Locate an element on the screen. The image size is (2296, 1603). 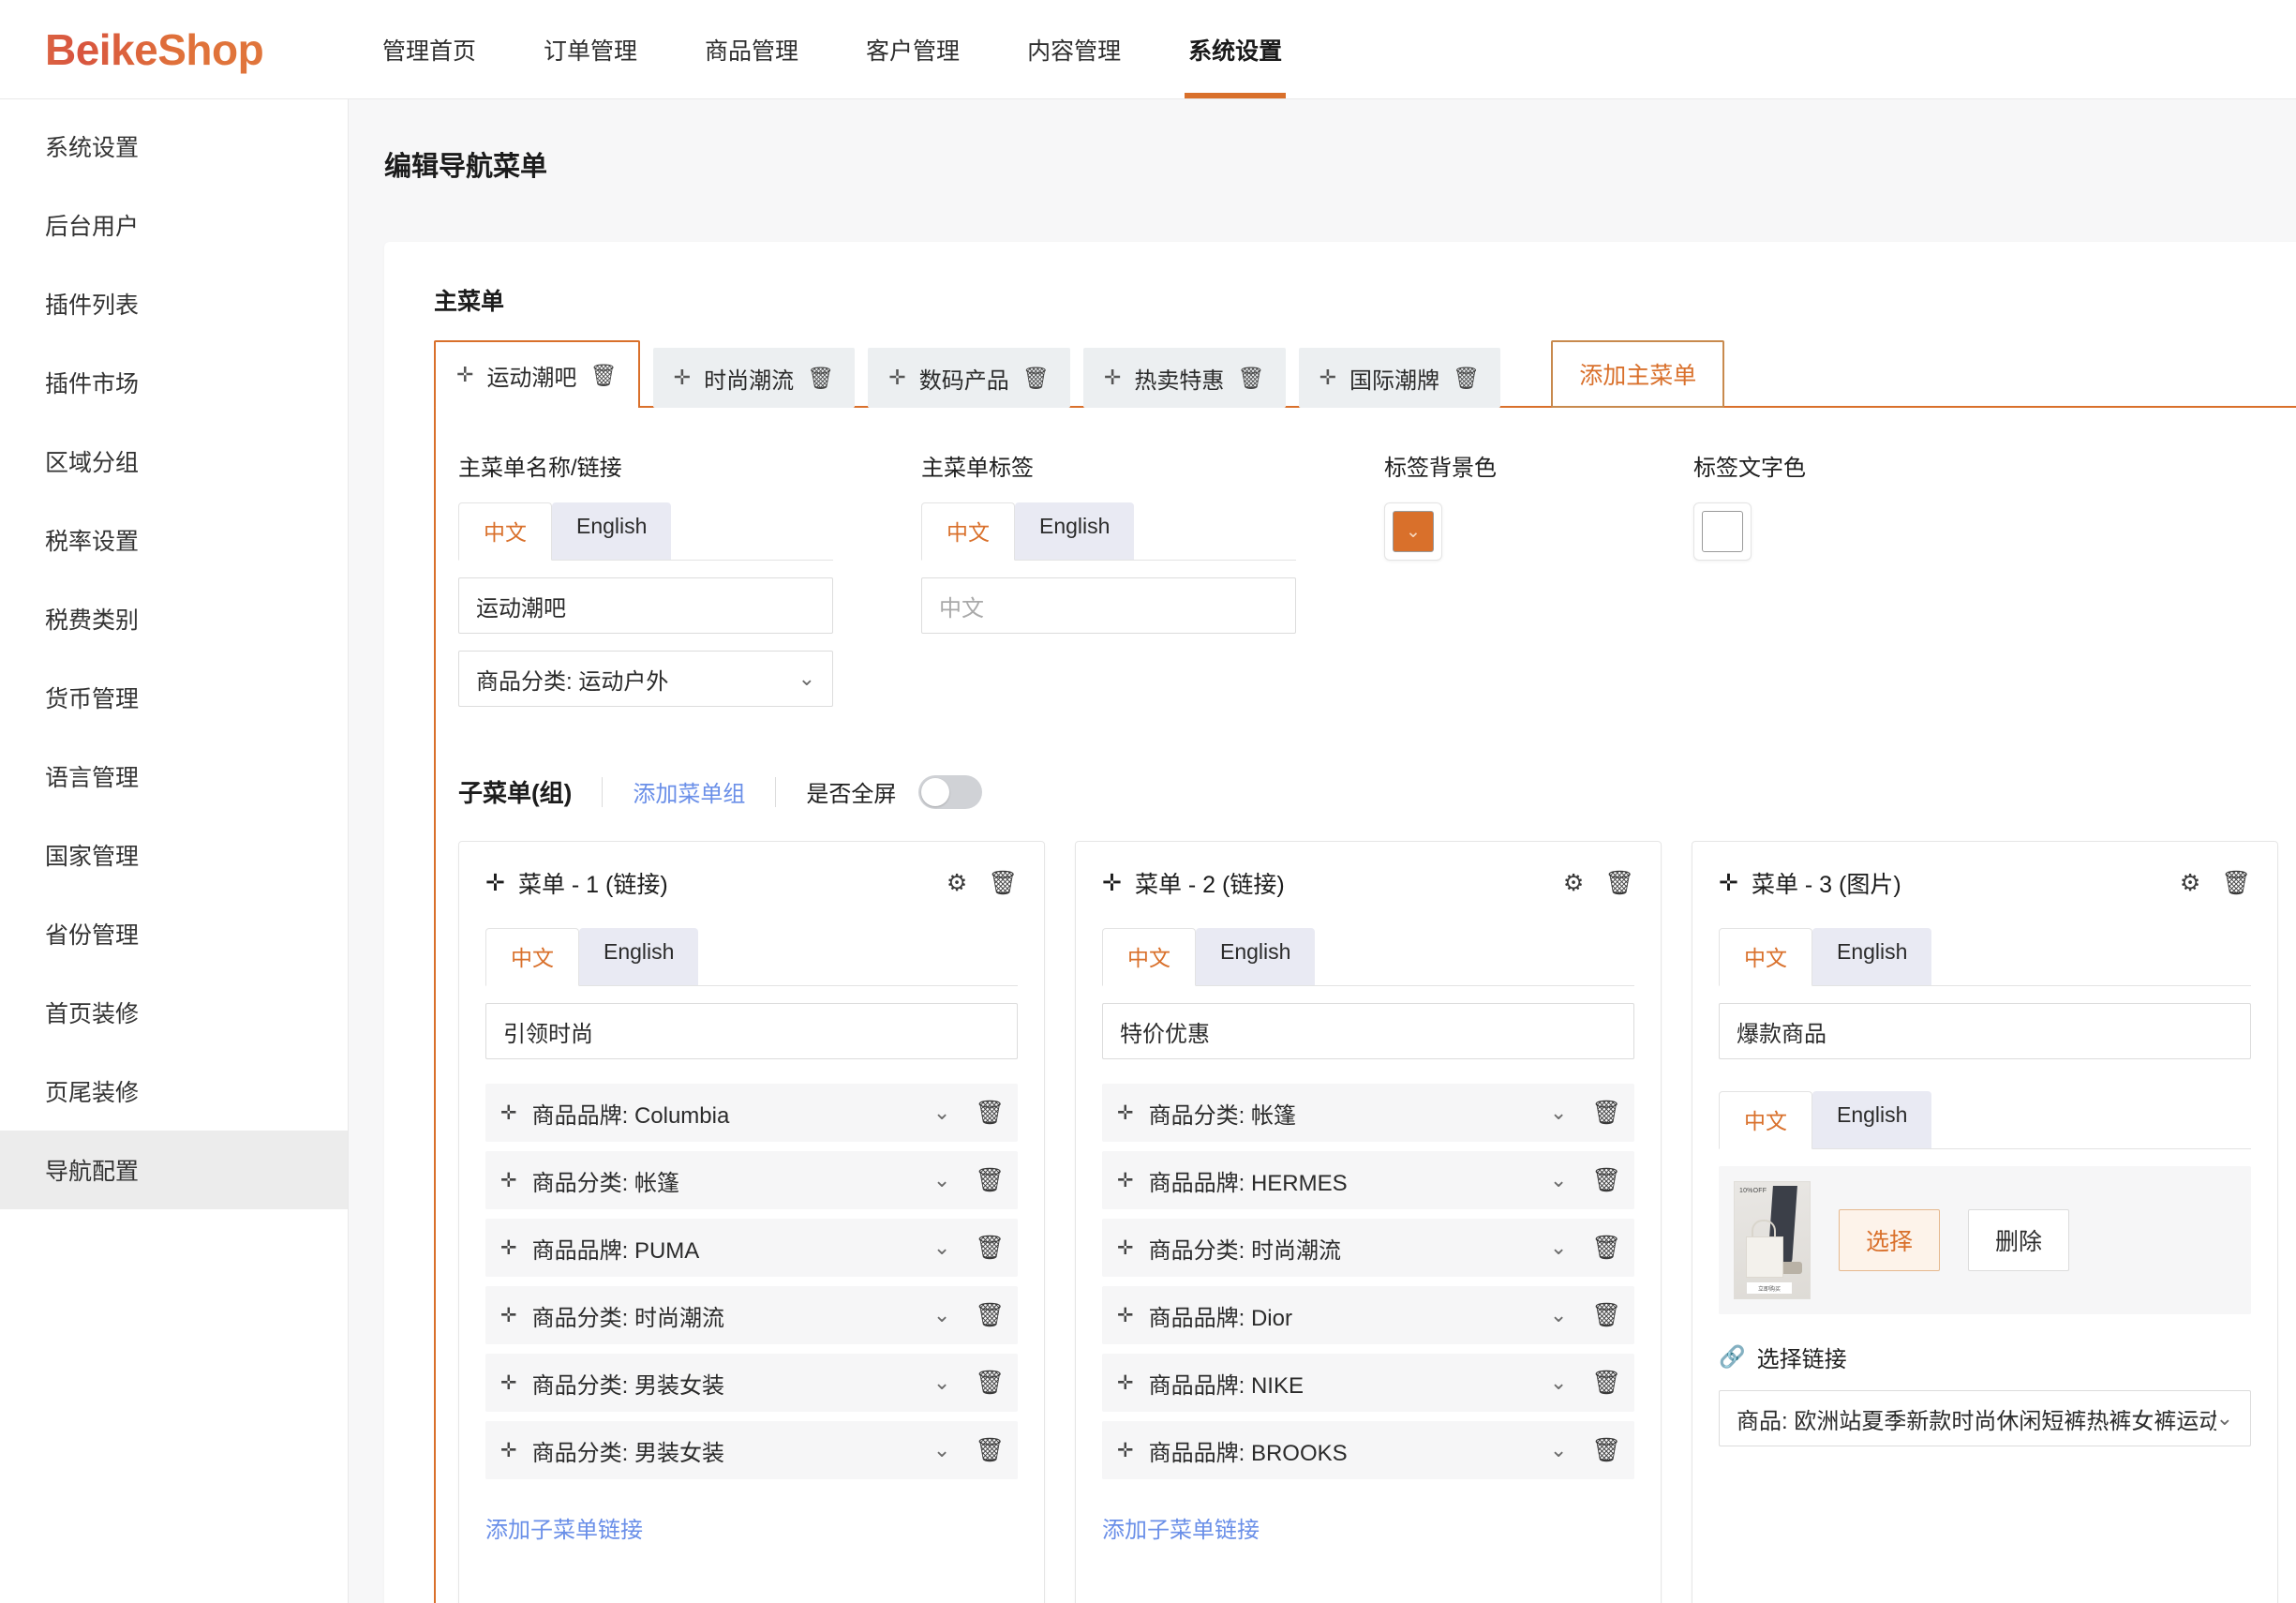
topnav-item-0: 管理首页 is located at coordinates (429, 49).